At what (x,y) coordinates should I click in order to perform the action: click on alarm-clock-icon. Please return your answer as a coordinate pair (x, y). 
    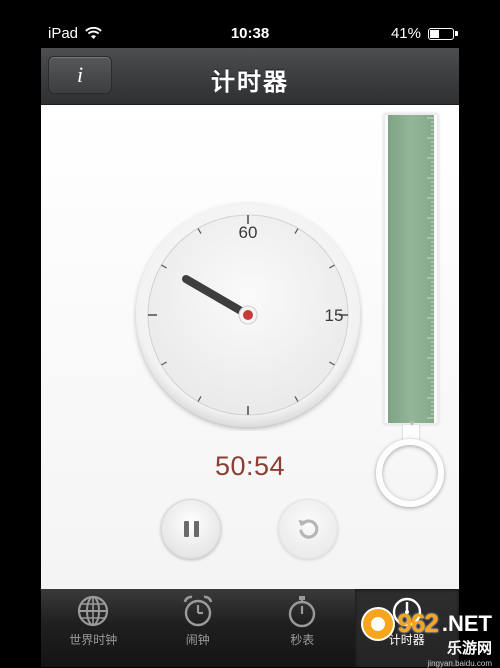
    Looking at the image, I should click on (198, 611).